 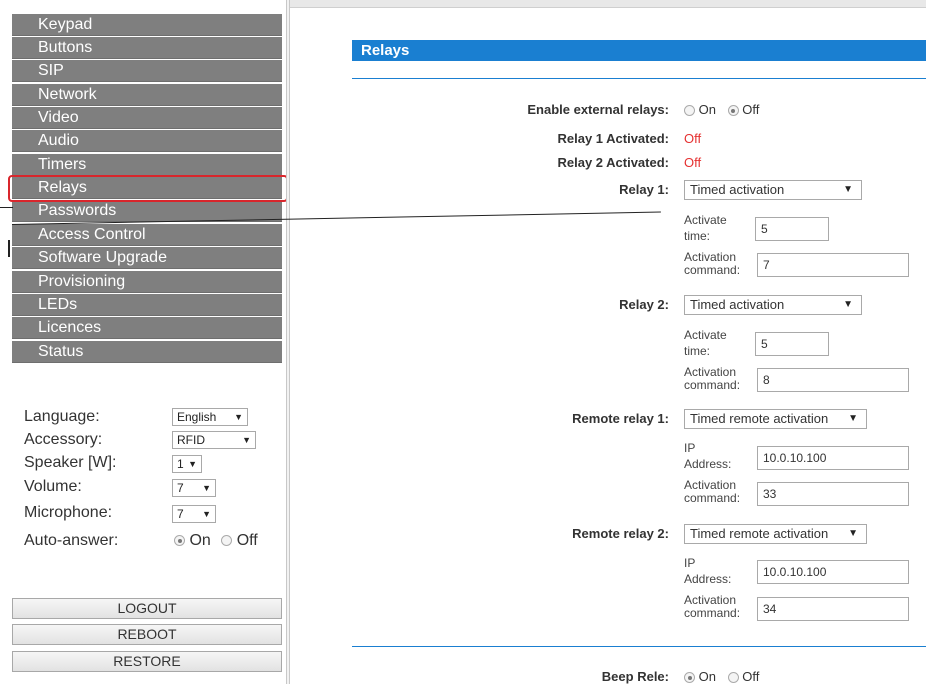 What do you see at coordinates (833, 572) in the screenshot?
I see `remote-relay2-ip-input: 10.0.10.100` at bounding box center [833, 572].